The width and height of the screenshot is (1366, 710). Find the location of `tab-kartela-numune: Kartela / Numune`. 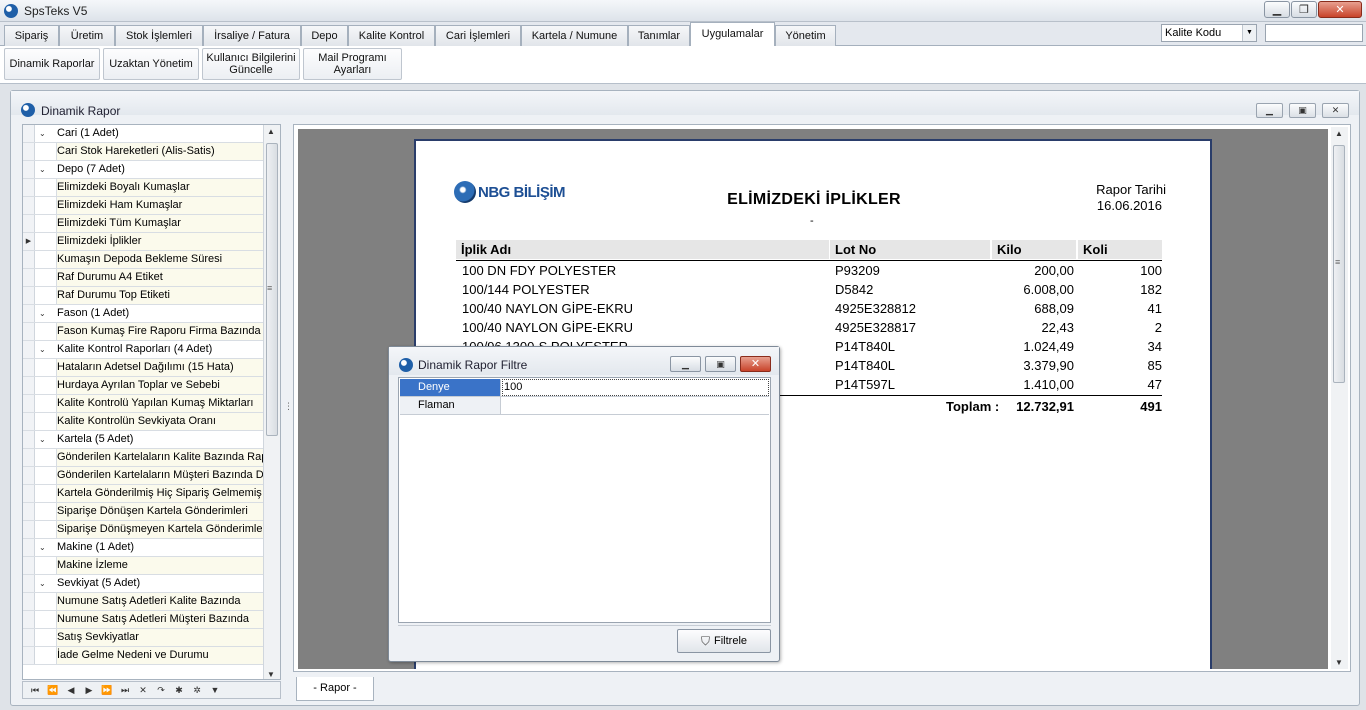

tab-kartela-numune: Kartela / Numune is located at coordinates (574, 35).